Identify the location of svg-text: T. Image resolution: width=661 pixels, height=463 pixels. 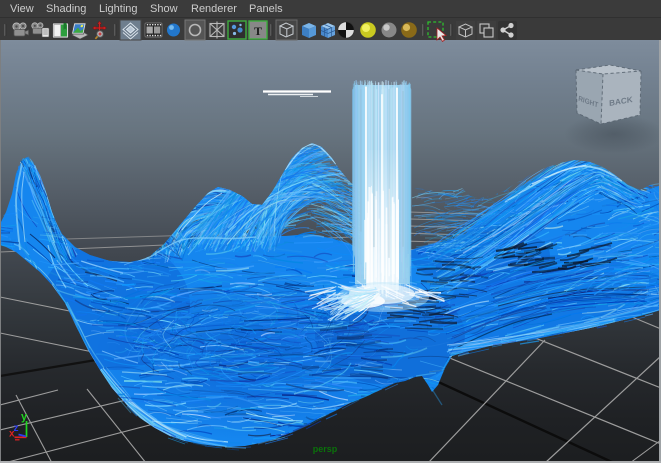
(258, 31).